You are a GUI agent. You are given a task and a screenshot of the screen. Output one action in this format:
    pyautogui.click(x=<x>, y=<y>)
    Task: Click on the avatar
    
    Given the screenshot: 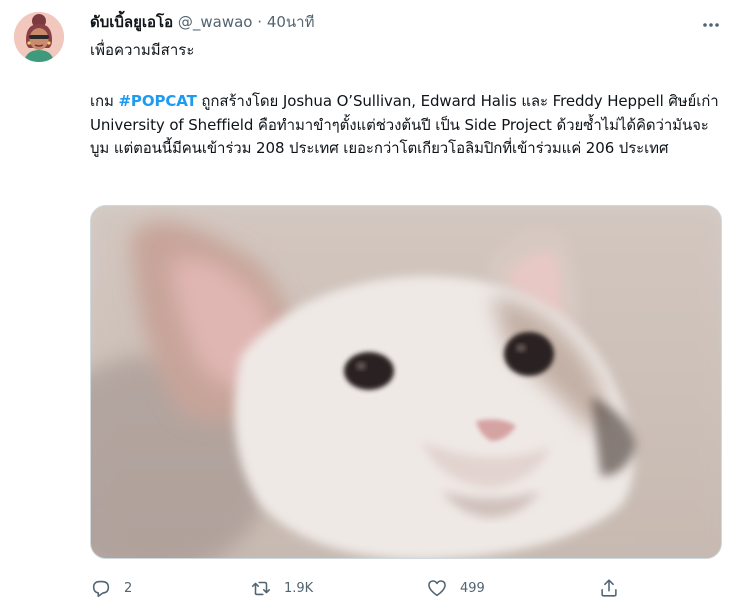 What is the action you would take?
    pyautogui.click(x=39, y=37)
    